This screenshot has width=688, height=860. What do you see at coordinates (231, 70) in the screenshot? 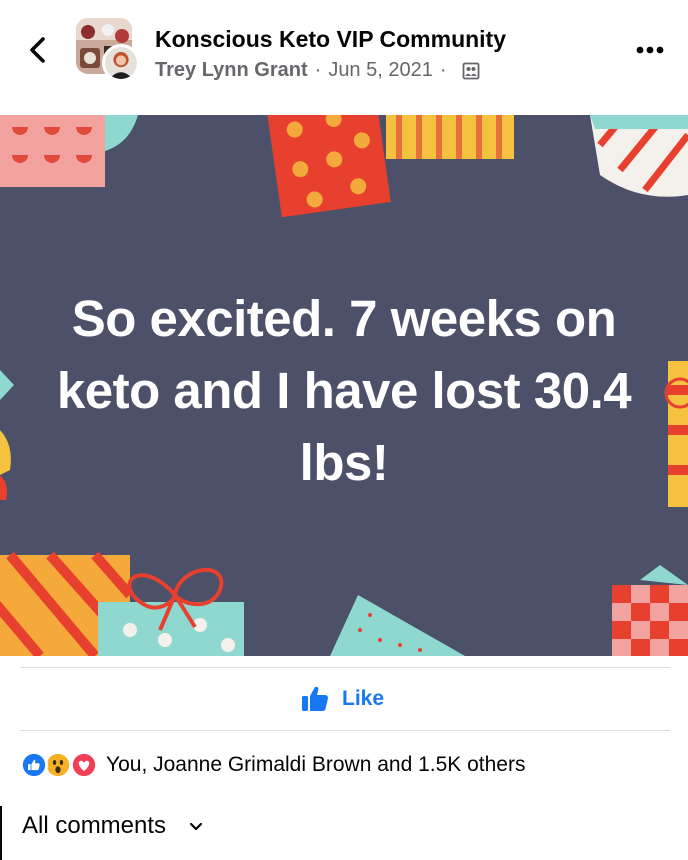
I see `author-name: Trey Lynn Grant` at bounding box center [231, 70].